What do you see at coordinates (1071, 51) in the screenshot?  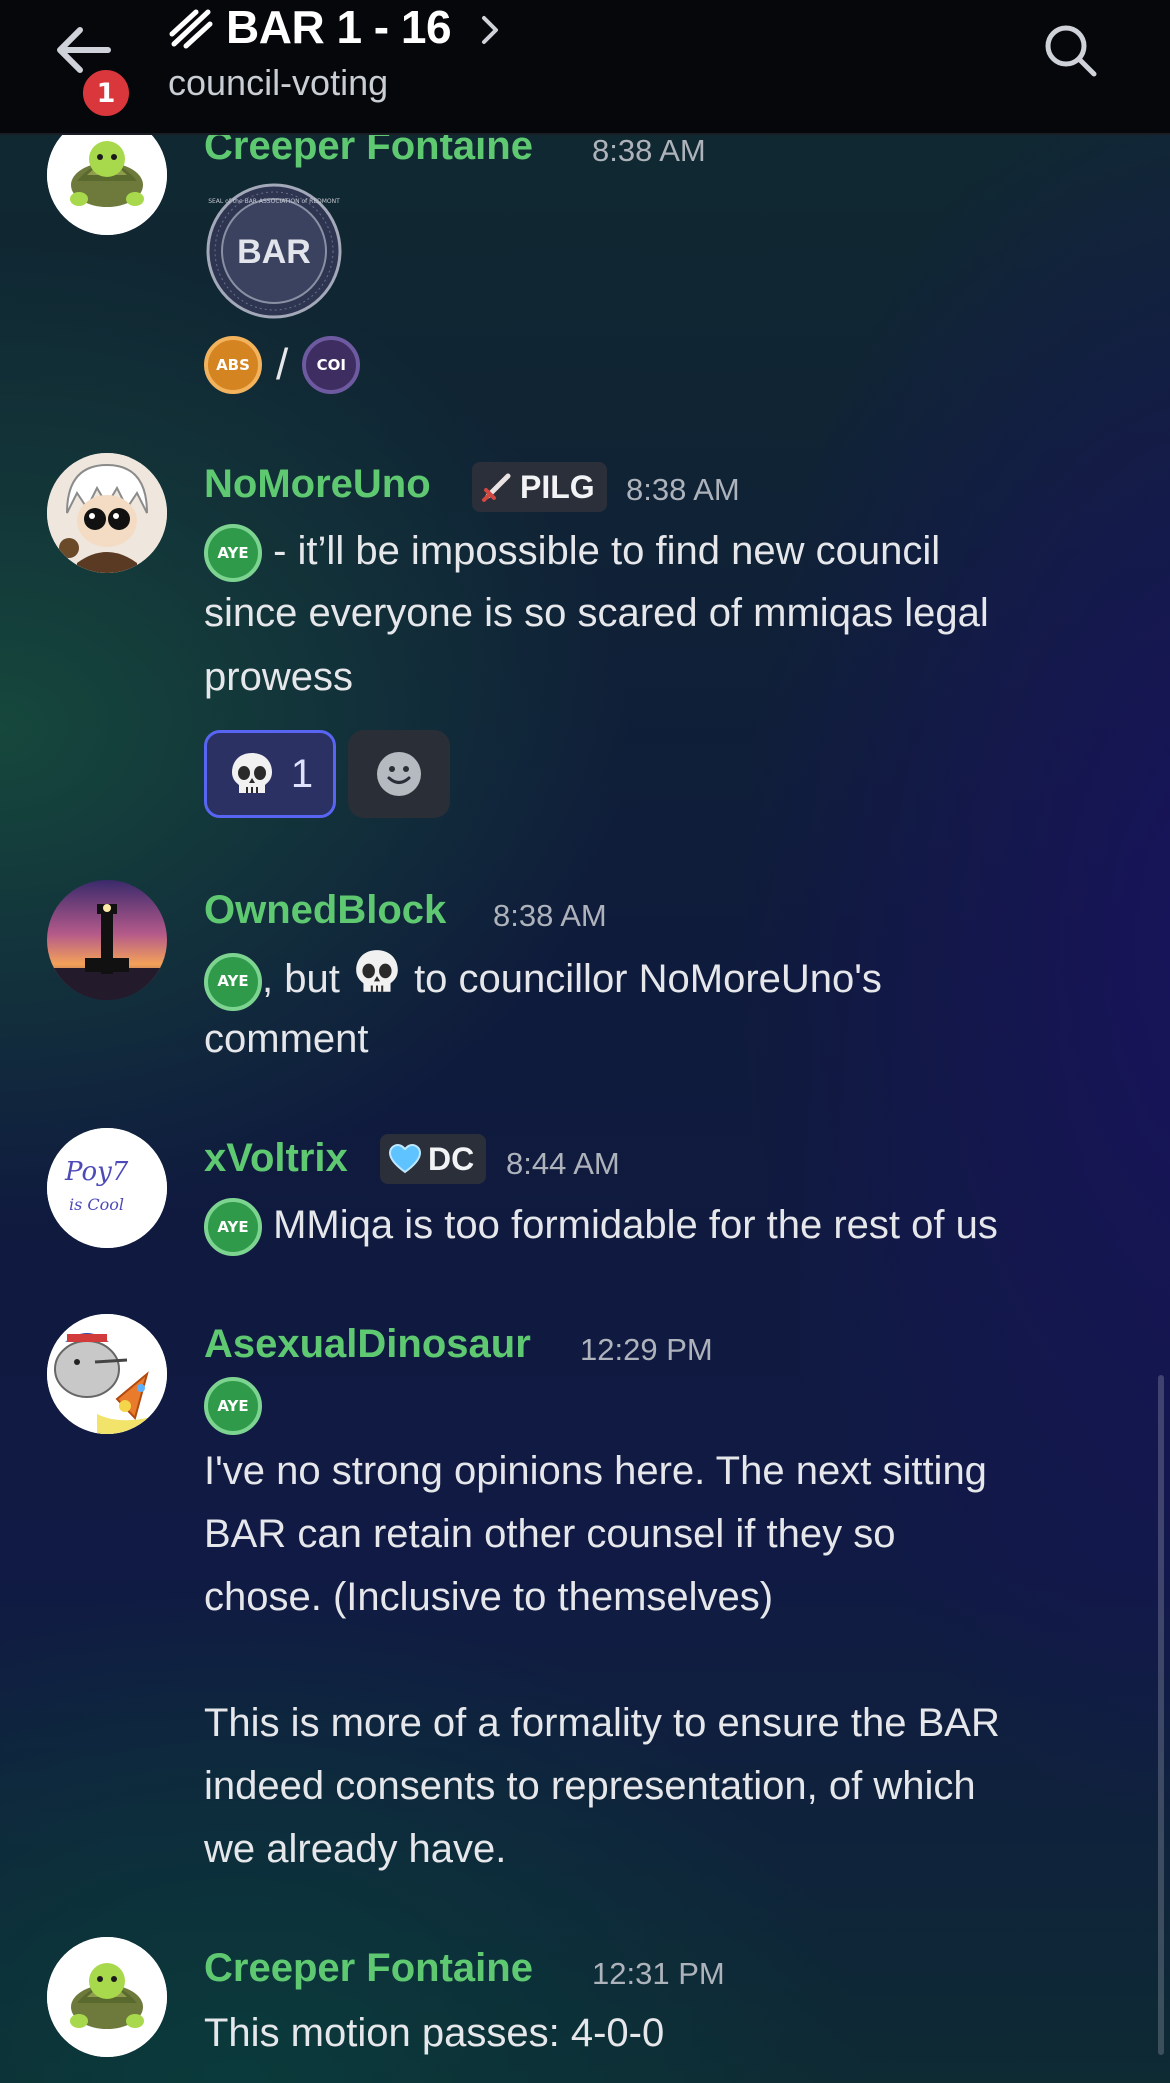 I see `search-icon` at bounding box center [1071, 51].